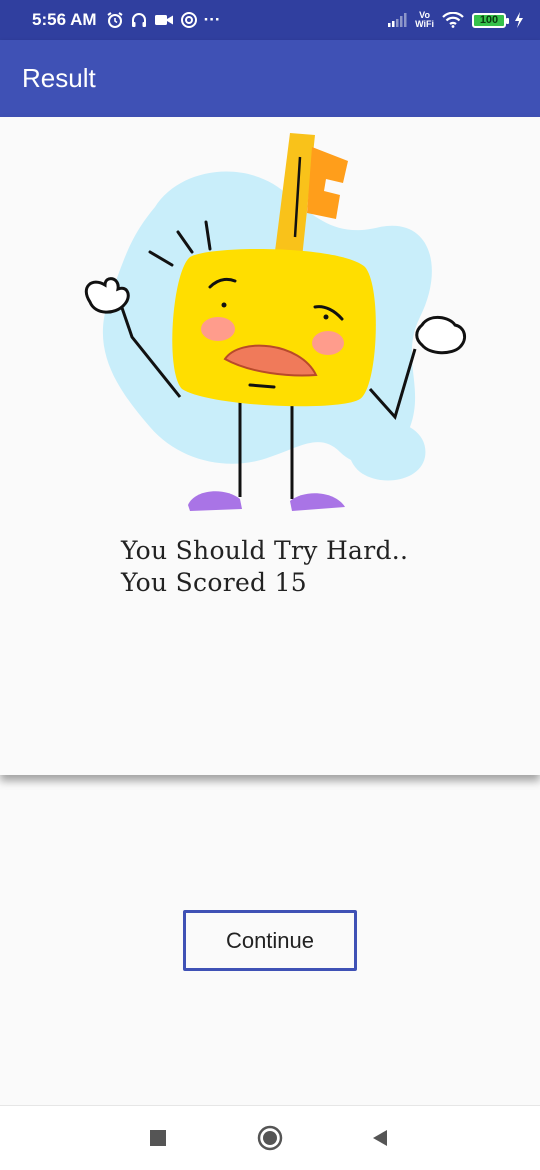 The height and width of the screenshot is (1170, 540). I want to click on result-message-line1: You Should Try Hard.., so click(265, 550).